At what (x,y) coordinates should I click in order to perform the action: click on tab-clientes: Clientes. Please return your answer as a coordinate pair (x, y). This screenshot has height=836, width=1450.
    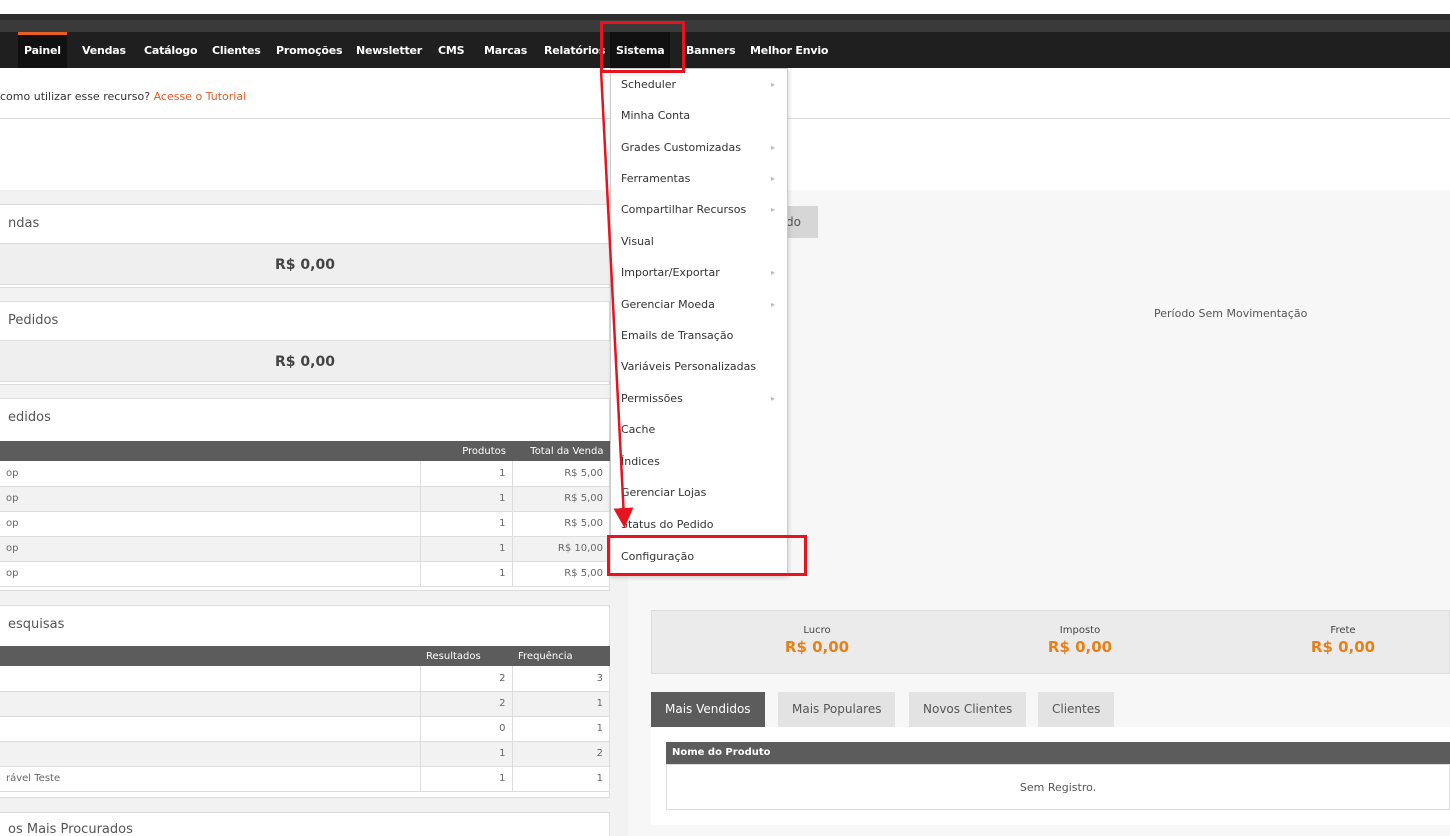
    Looking at the image, I should click on (1076, 709).